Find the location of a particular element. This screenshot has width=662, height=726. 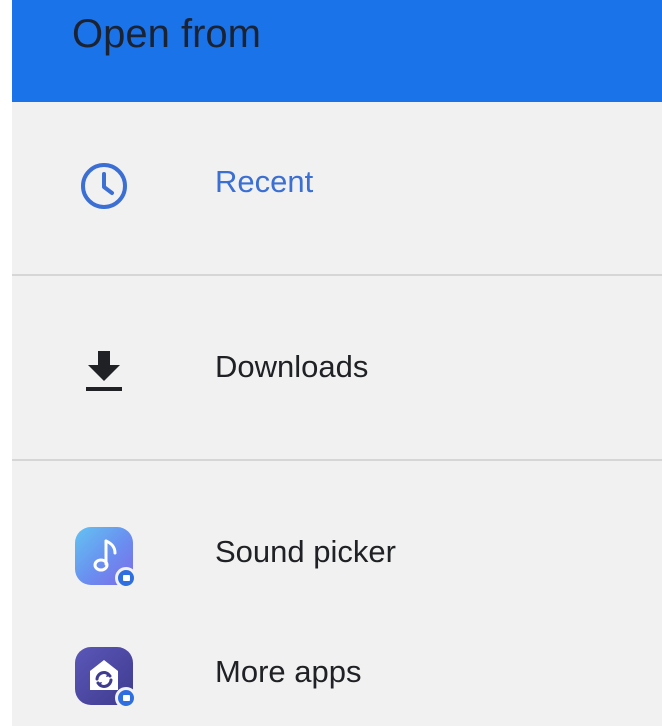

download-icon is located at coordinates (104, 371).